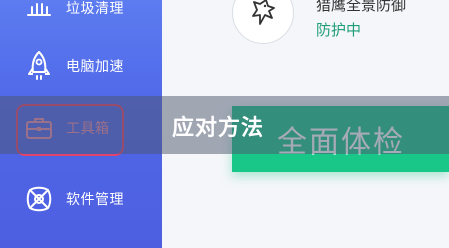 This screenshot has height=248, width=449. I want to click on sidebar-item-label: 电脑加速, so click(95, 67).